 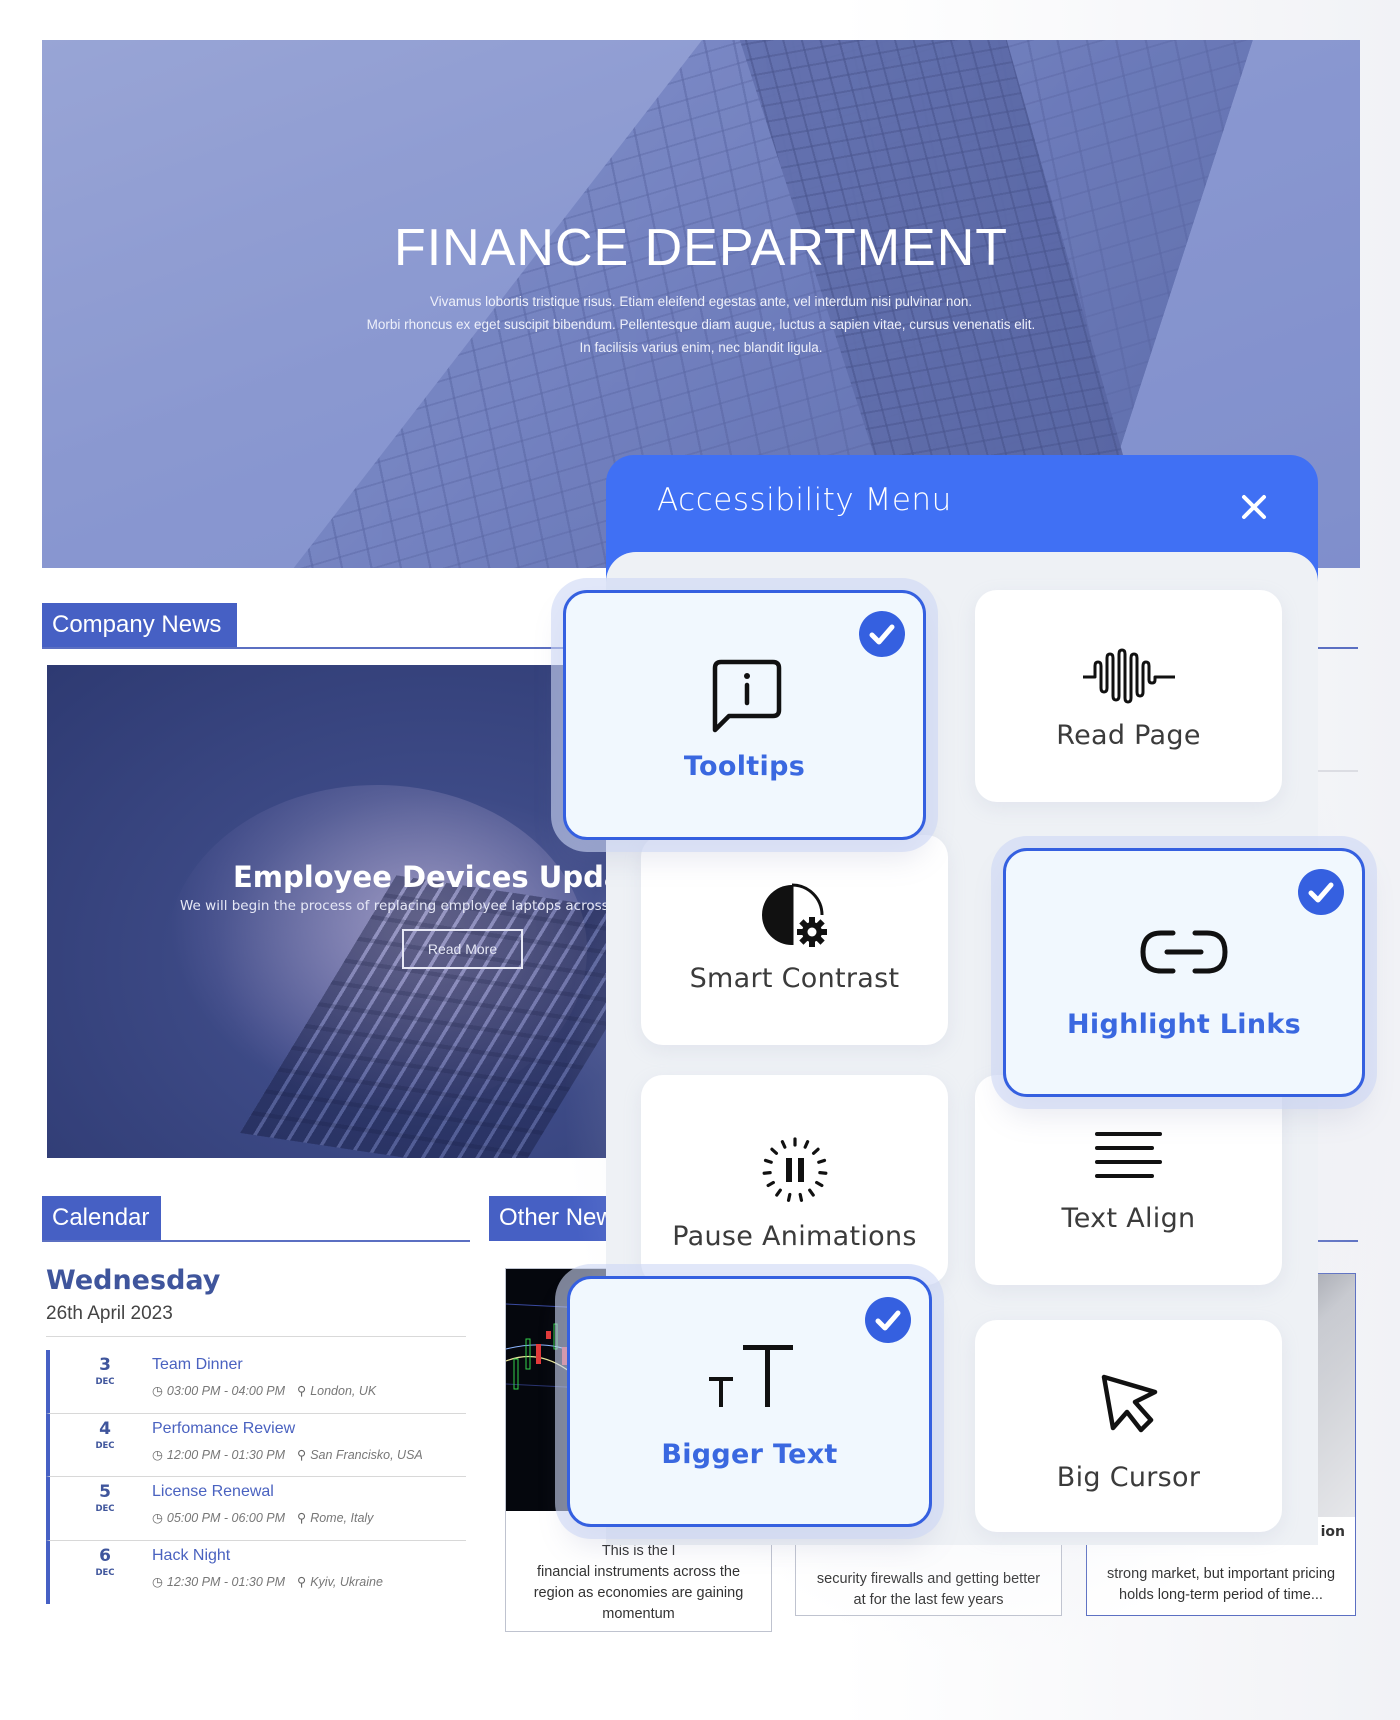 What do you see at coordinates (197, 1365) in the screenshot?
I see `event-title: Team Dinner` at bounding box center [197, 1365].